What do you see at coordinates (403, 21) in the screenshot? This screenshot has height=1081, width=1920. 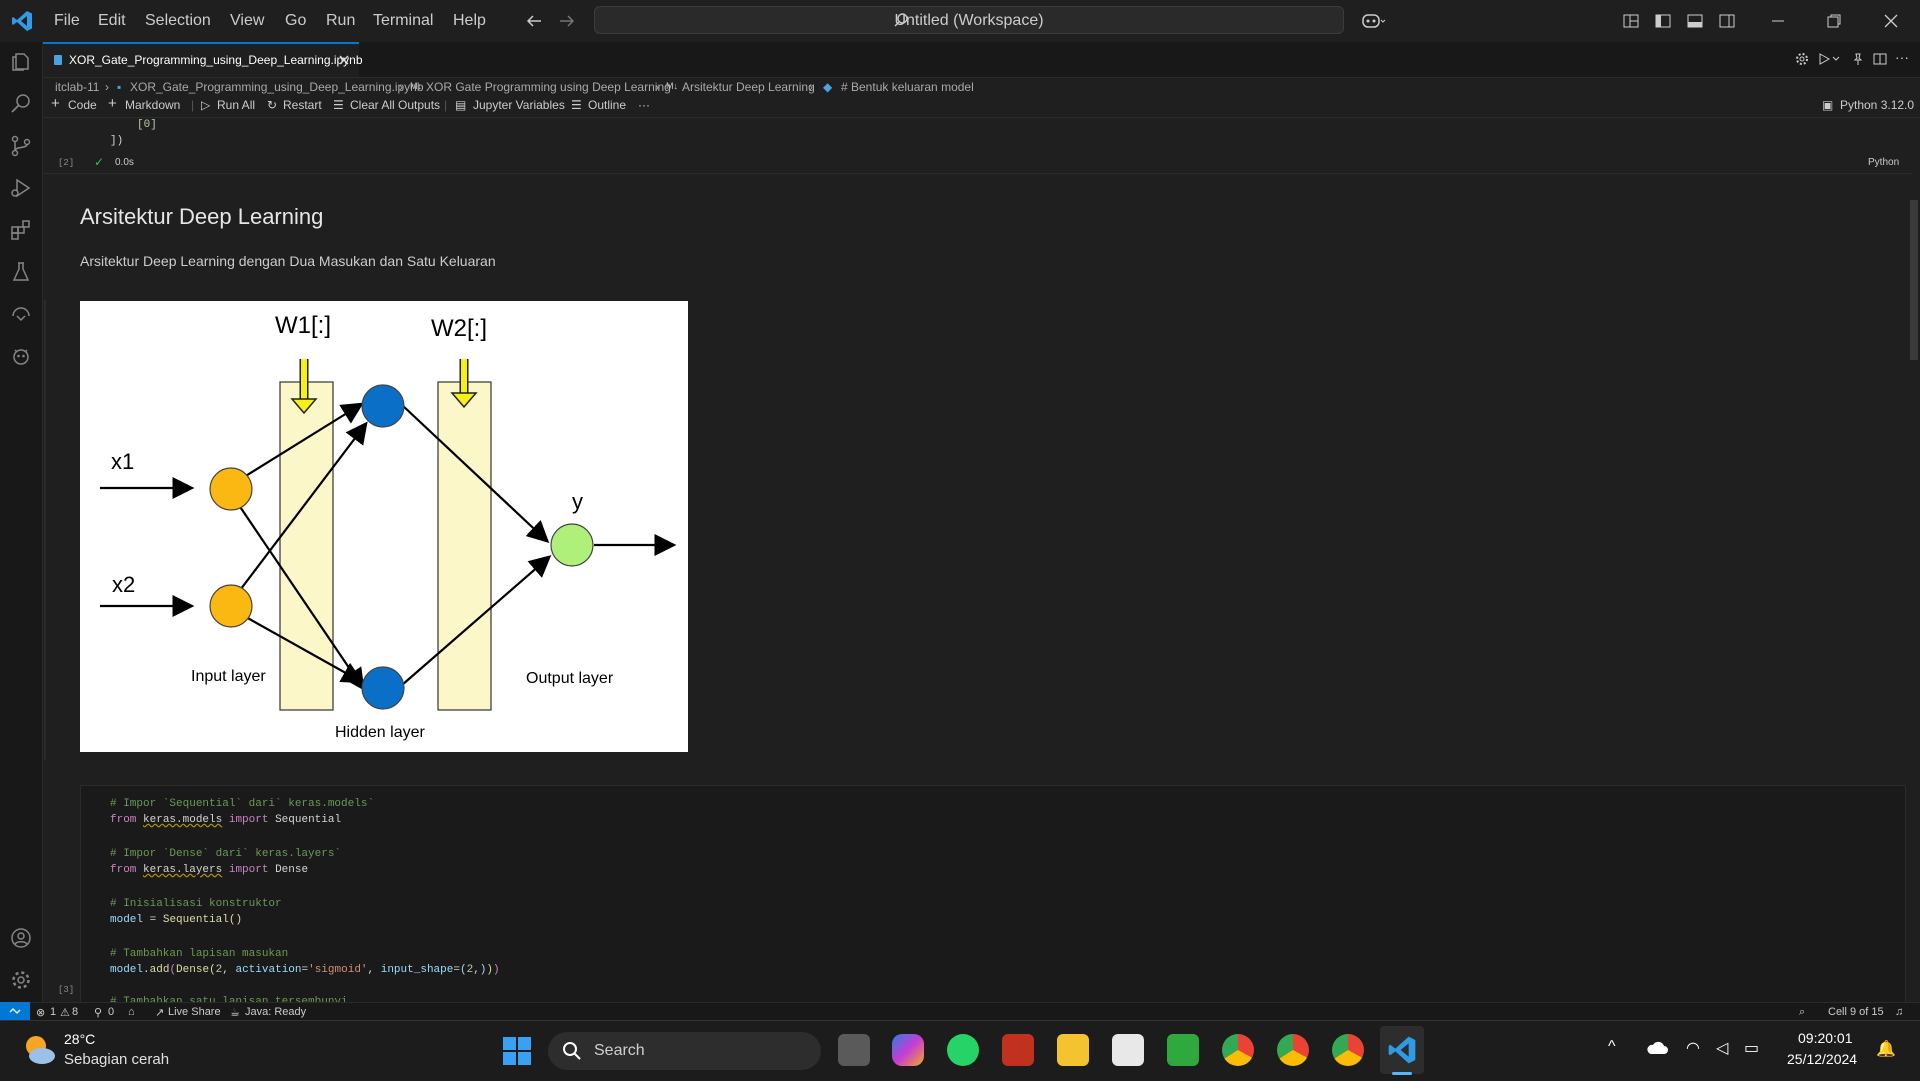 I see `menu-terminal: Terminal` at bounding box center [403, 21].